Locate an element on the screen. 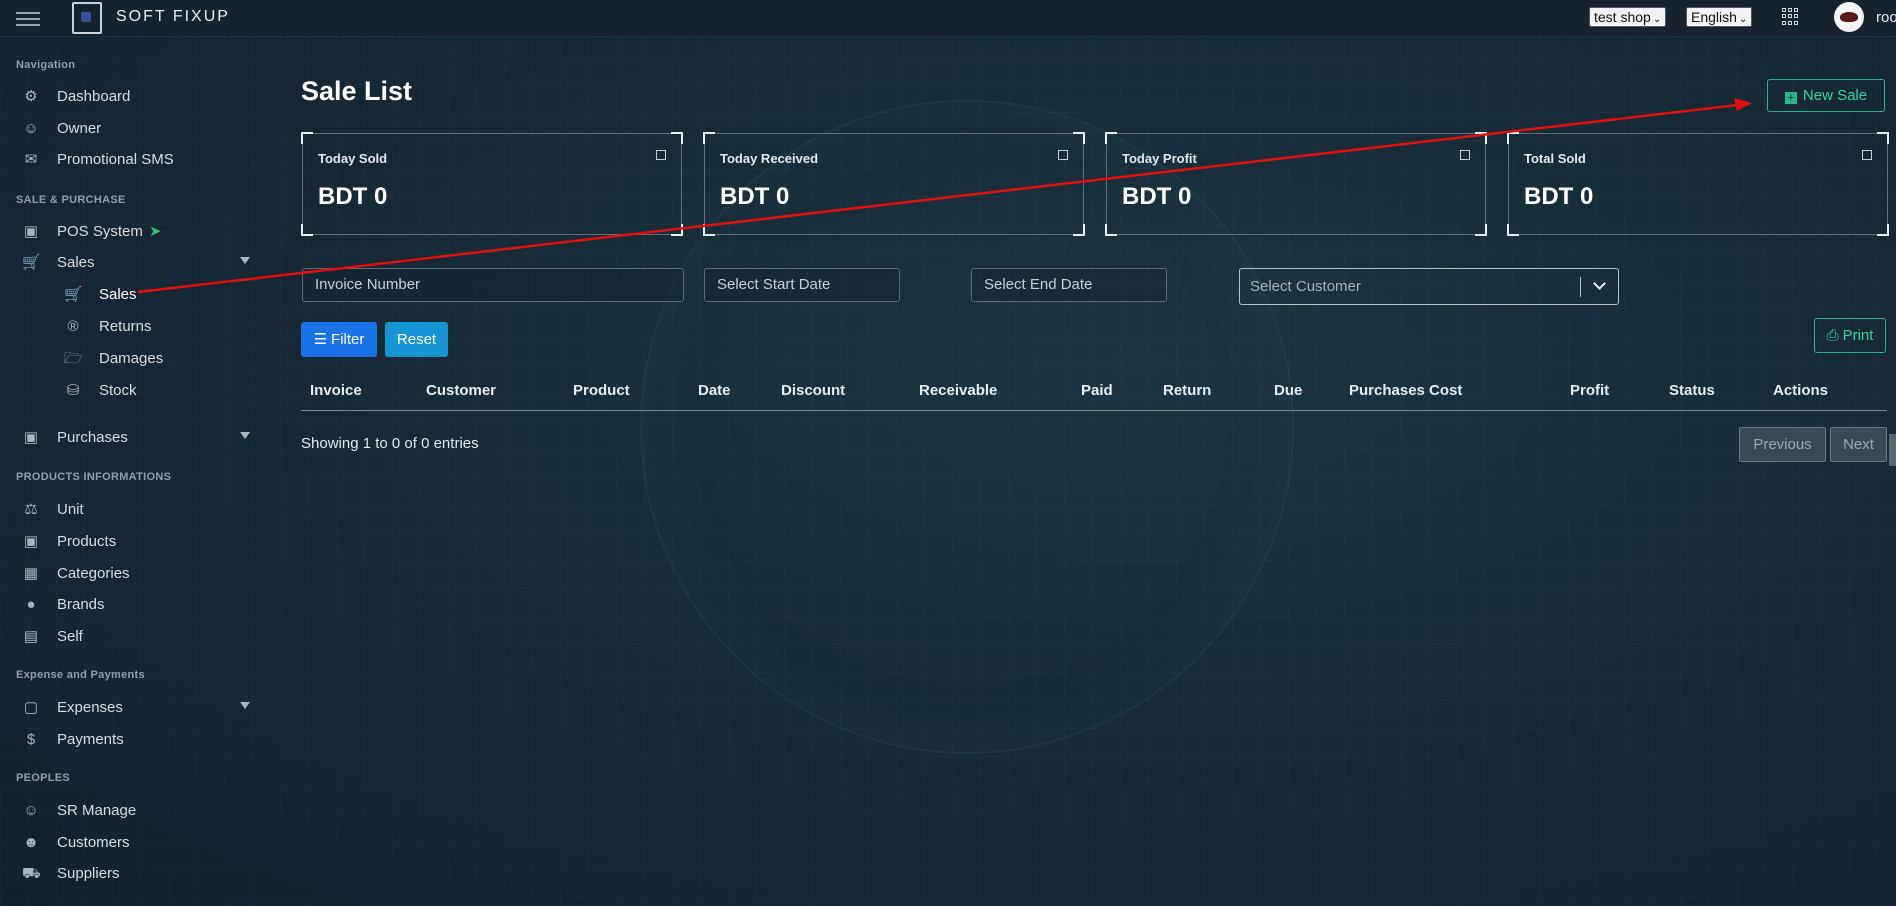  stat-card-today-received: Today Received BDT 0 is located at coordinates (894, 184).